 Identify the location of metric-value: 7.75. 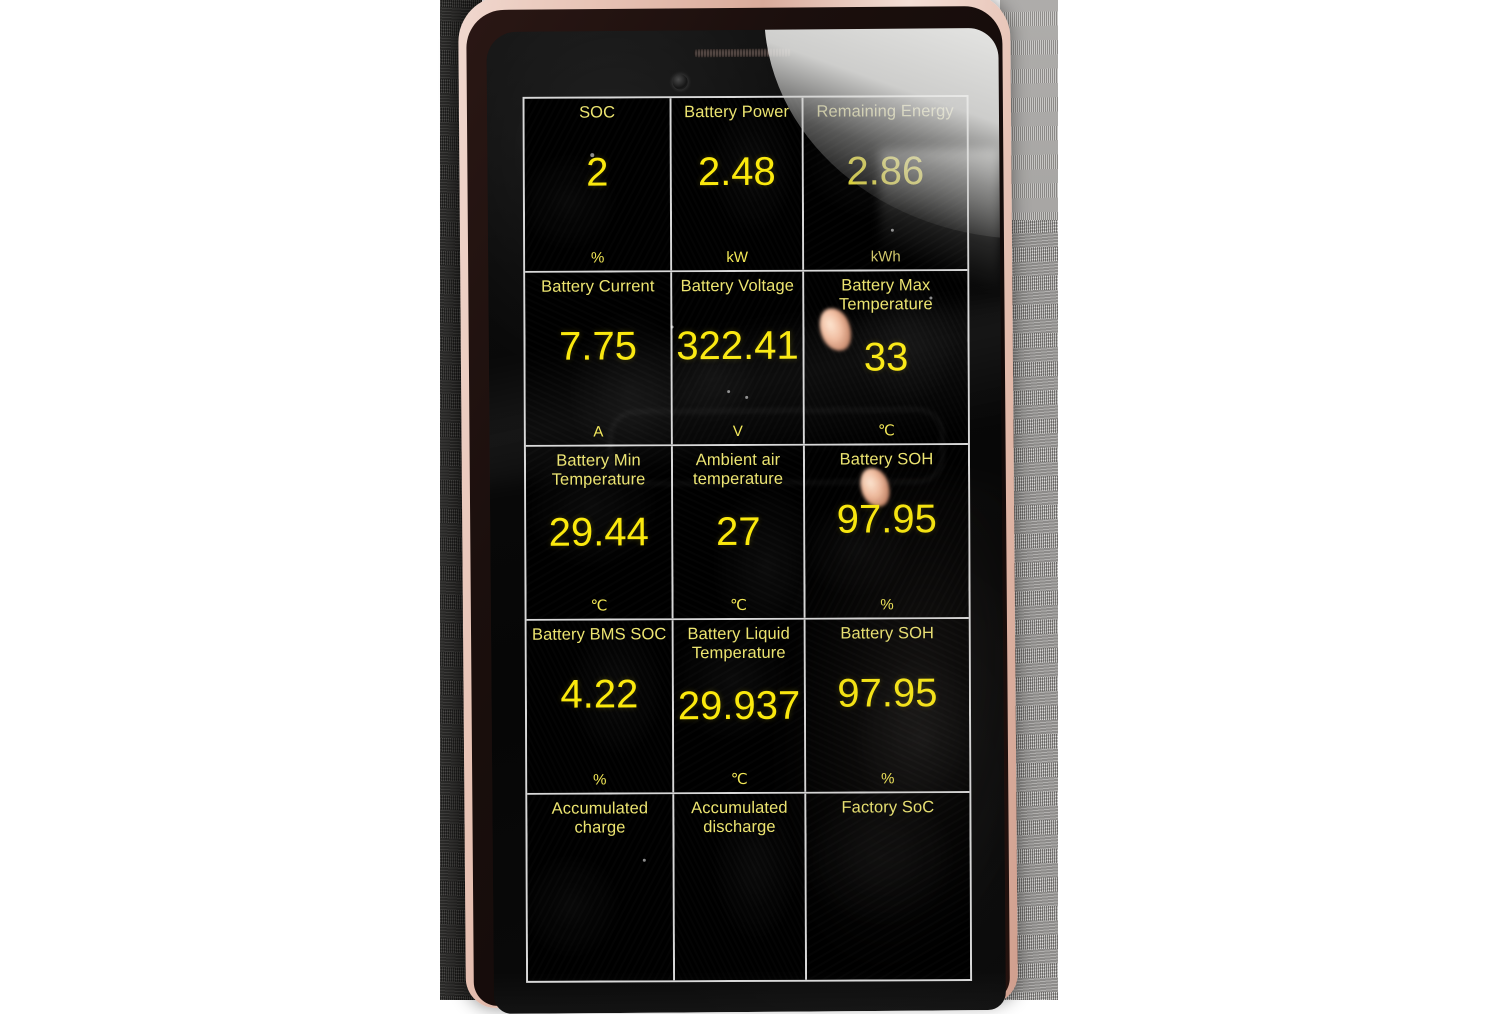
(598, 346).